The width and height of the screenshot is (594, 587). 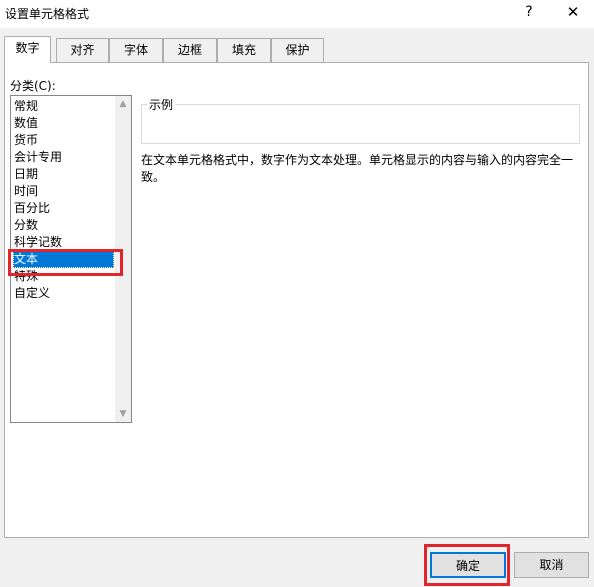 I want to click on category-item-custom: 自定义, so click(x=63, y=293).